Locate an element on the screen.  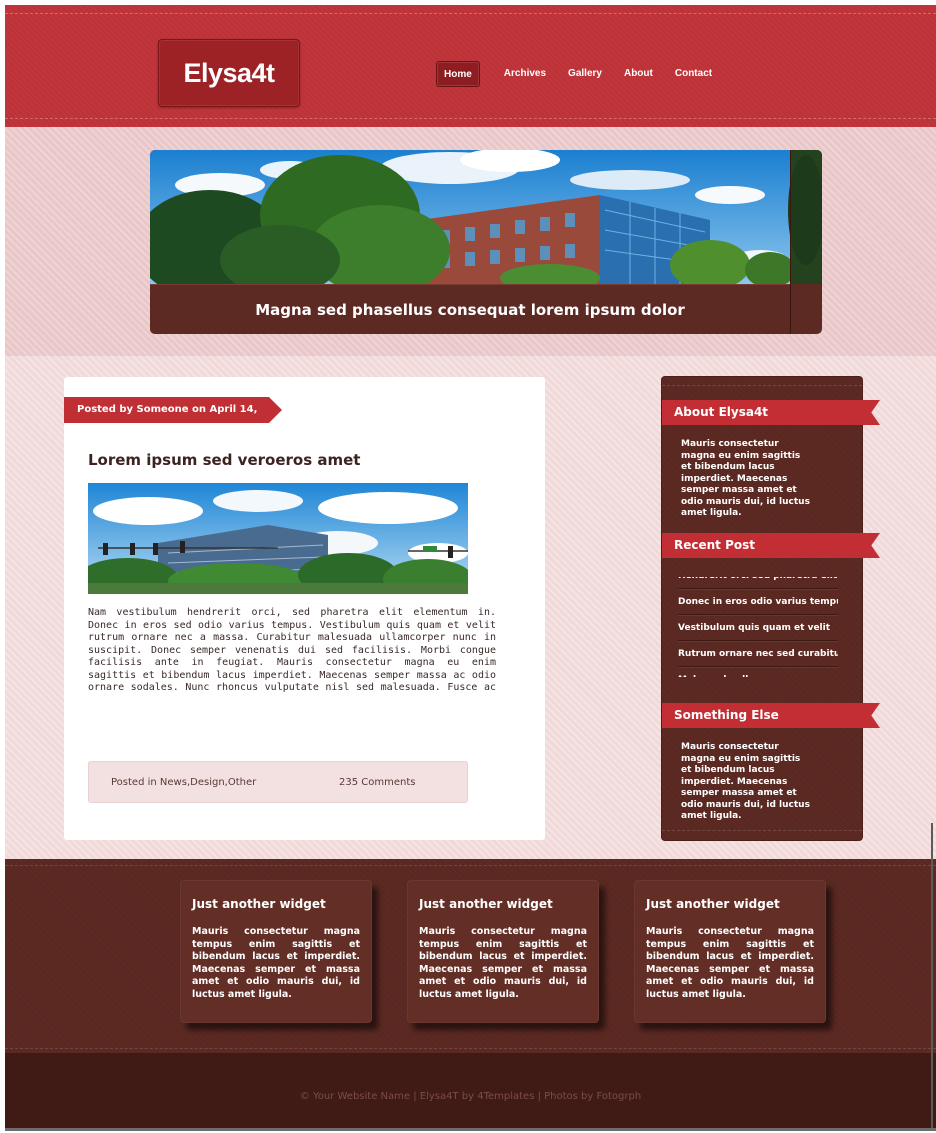
recent-post-item: Vestibulum quis quam et velit is located at coordinates (758, 628).